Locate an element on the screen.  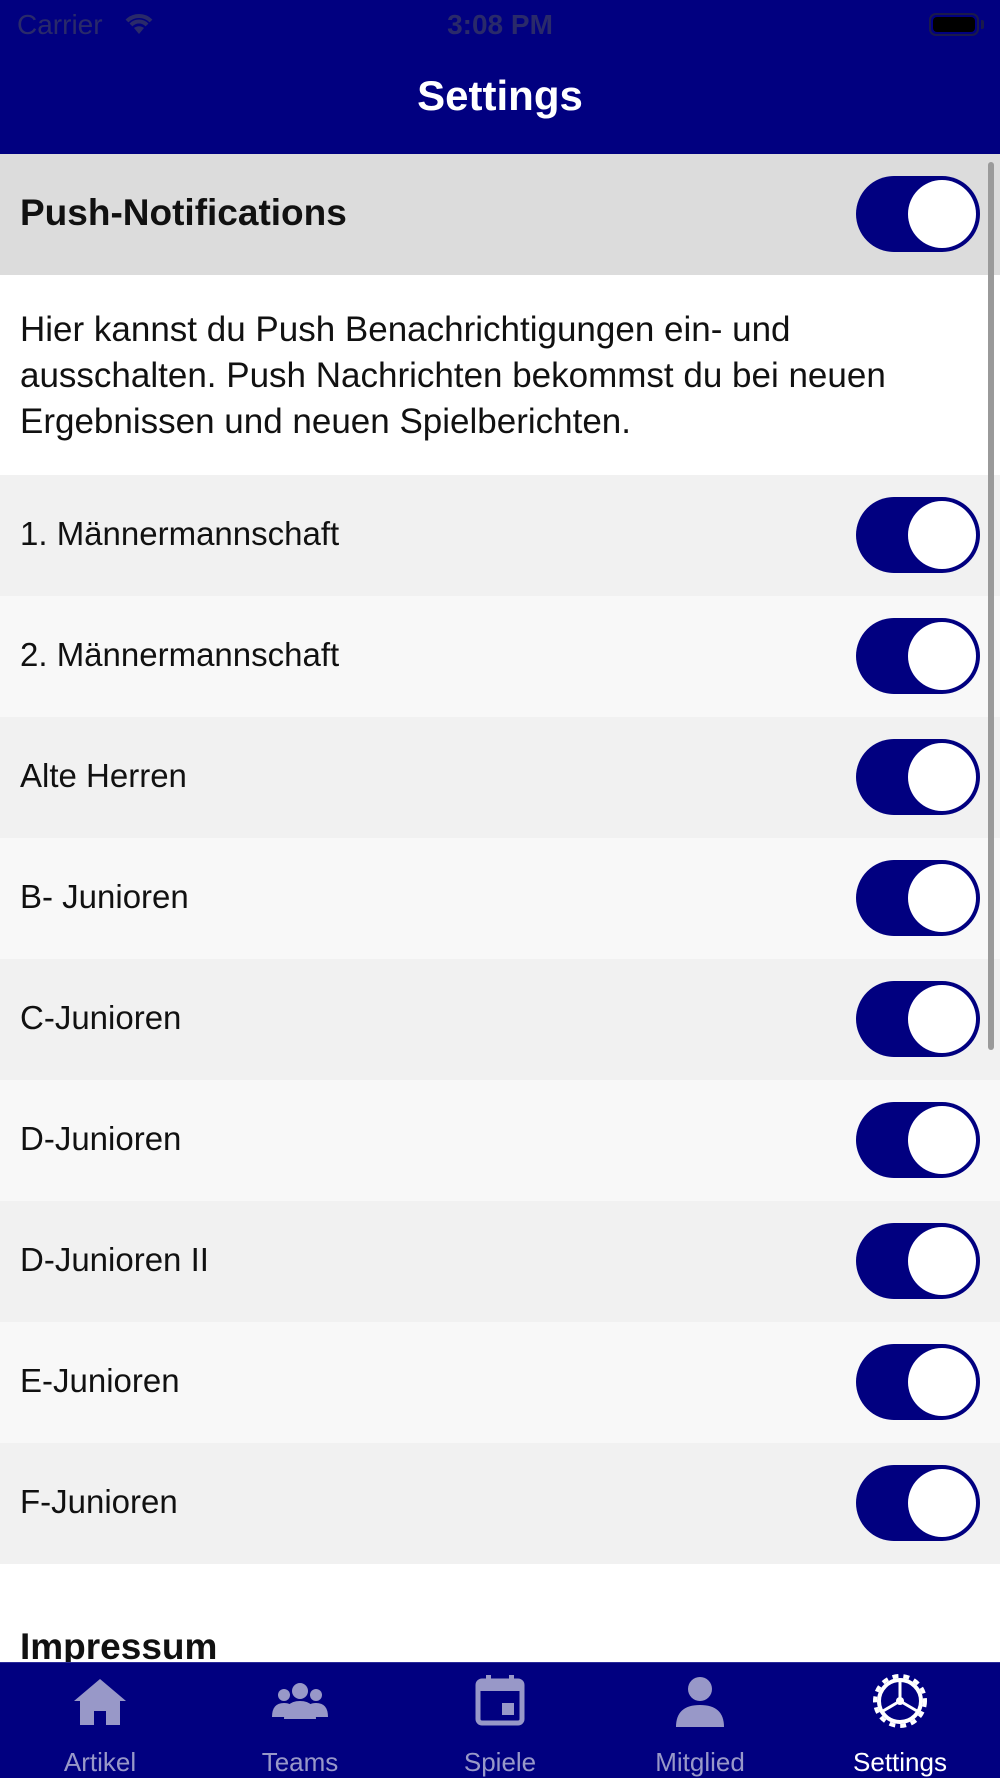
tab-label: Settings is located at coordinates (900, 1762).